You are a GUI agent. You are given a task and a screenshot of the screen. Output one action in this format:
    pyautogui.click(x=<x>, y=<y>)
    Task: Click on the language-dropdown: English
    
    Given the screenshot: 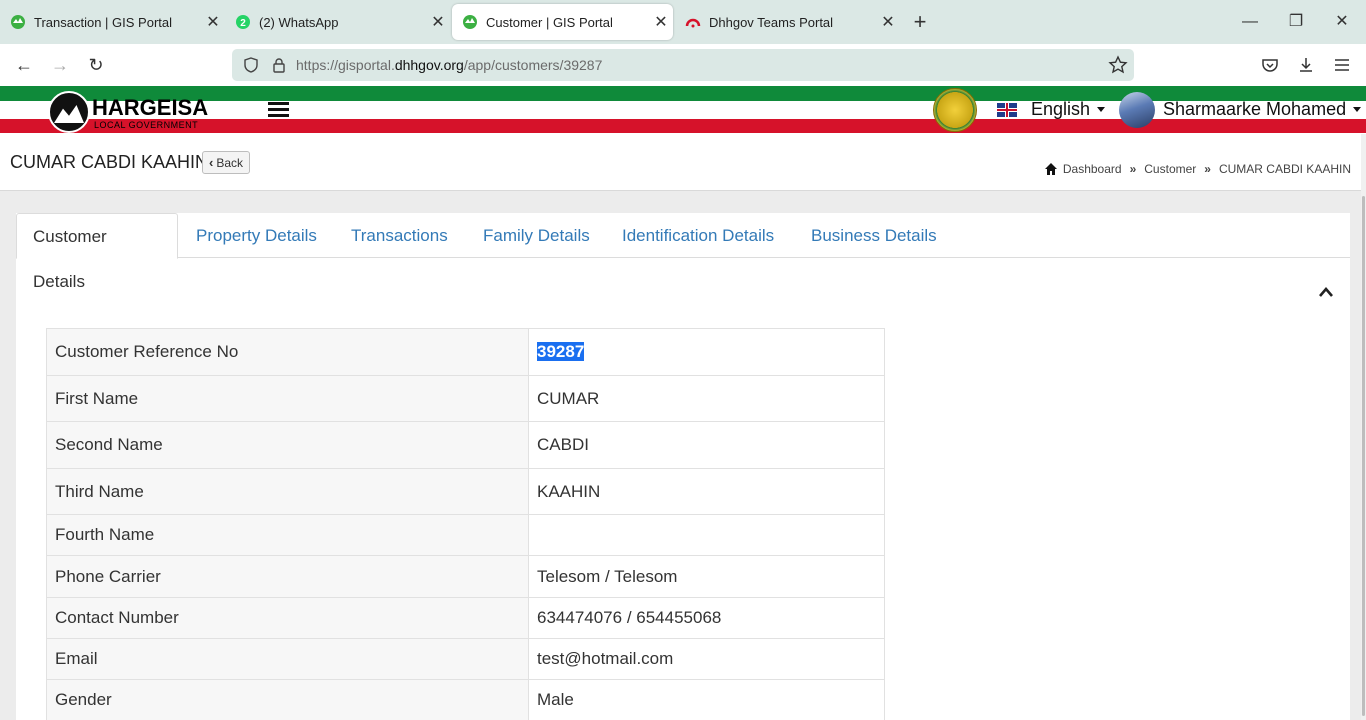 What is the action you would take?
    pyautogui.click(x=1068, y=109)
    